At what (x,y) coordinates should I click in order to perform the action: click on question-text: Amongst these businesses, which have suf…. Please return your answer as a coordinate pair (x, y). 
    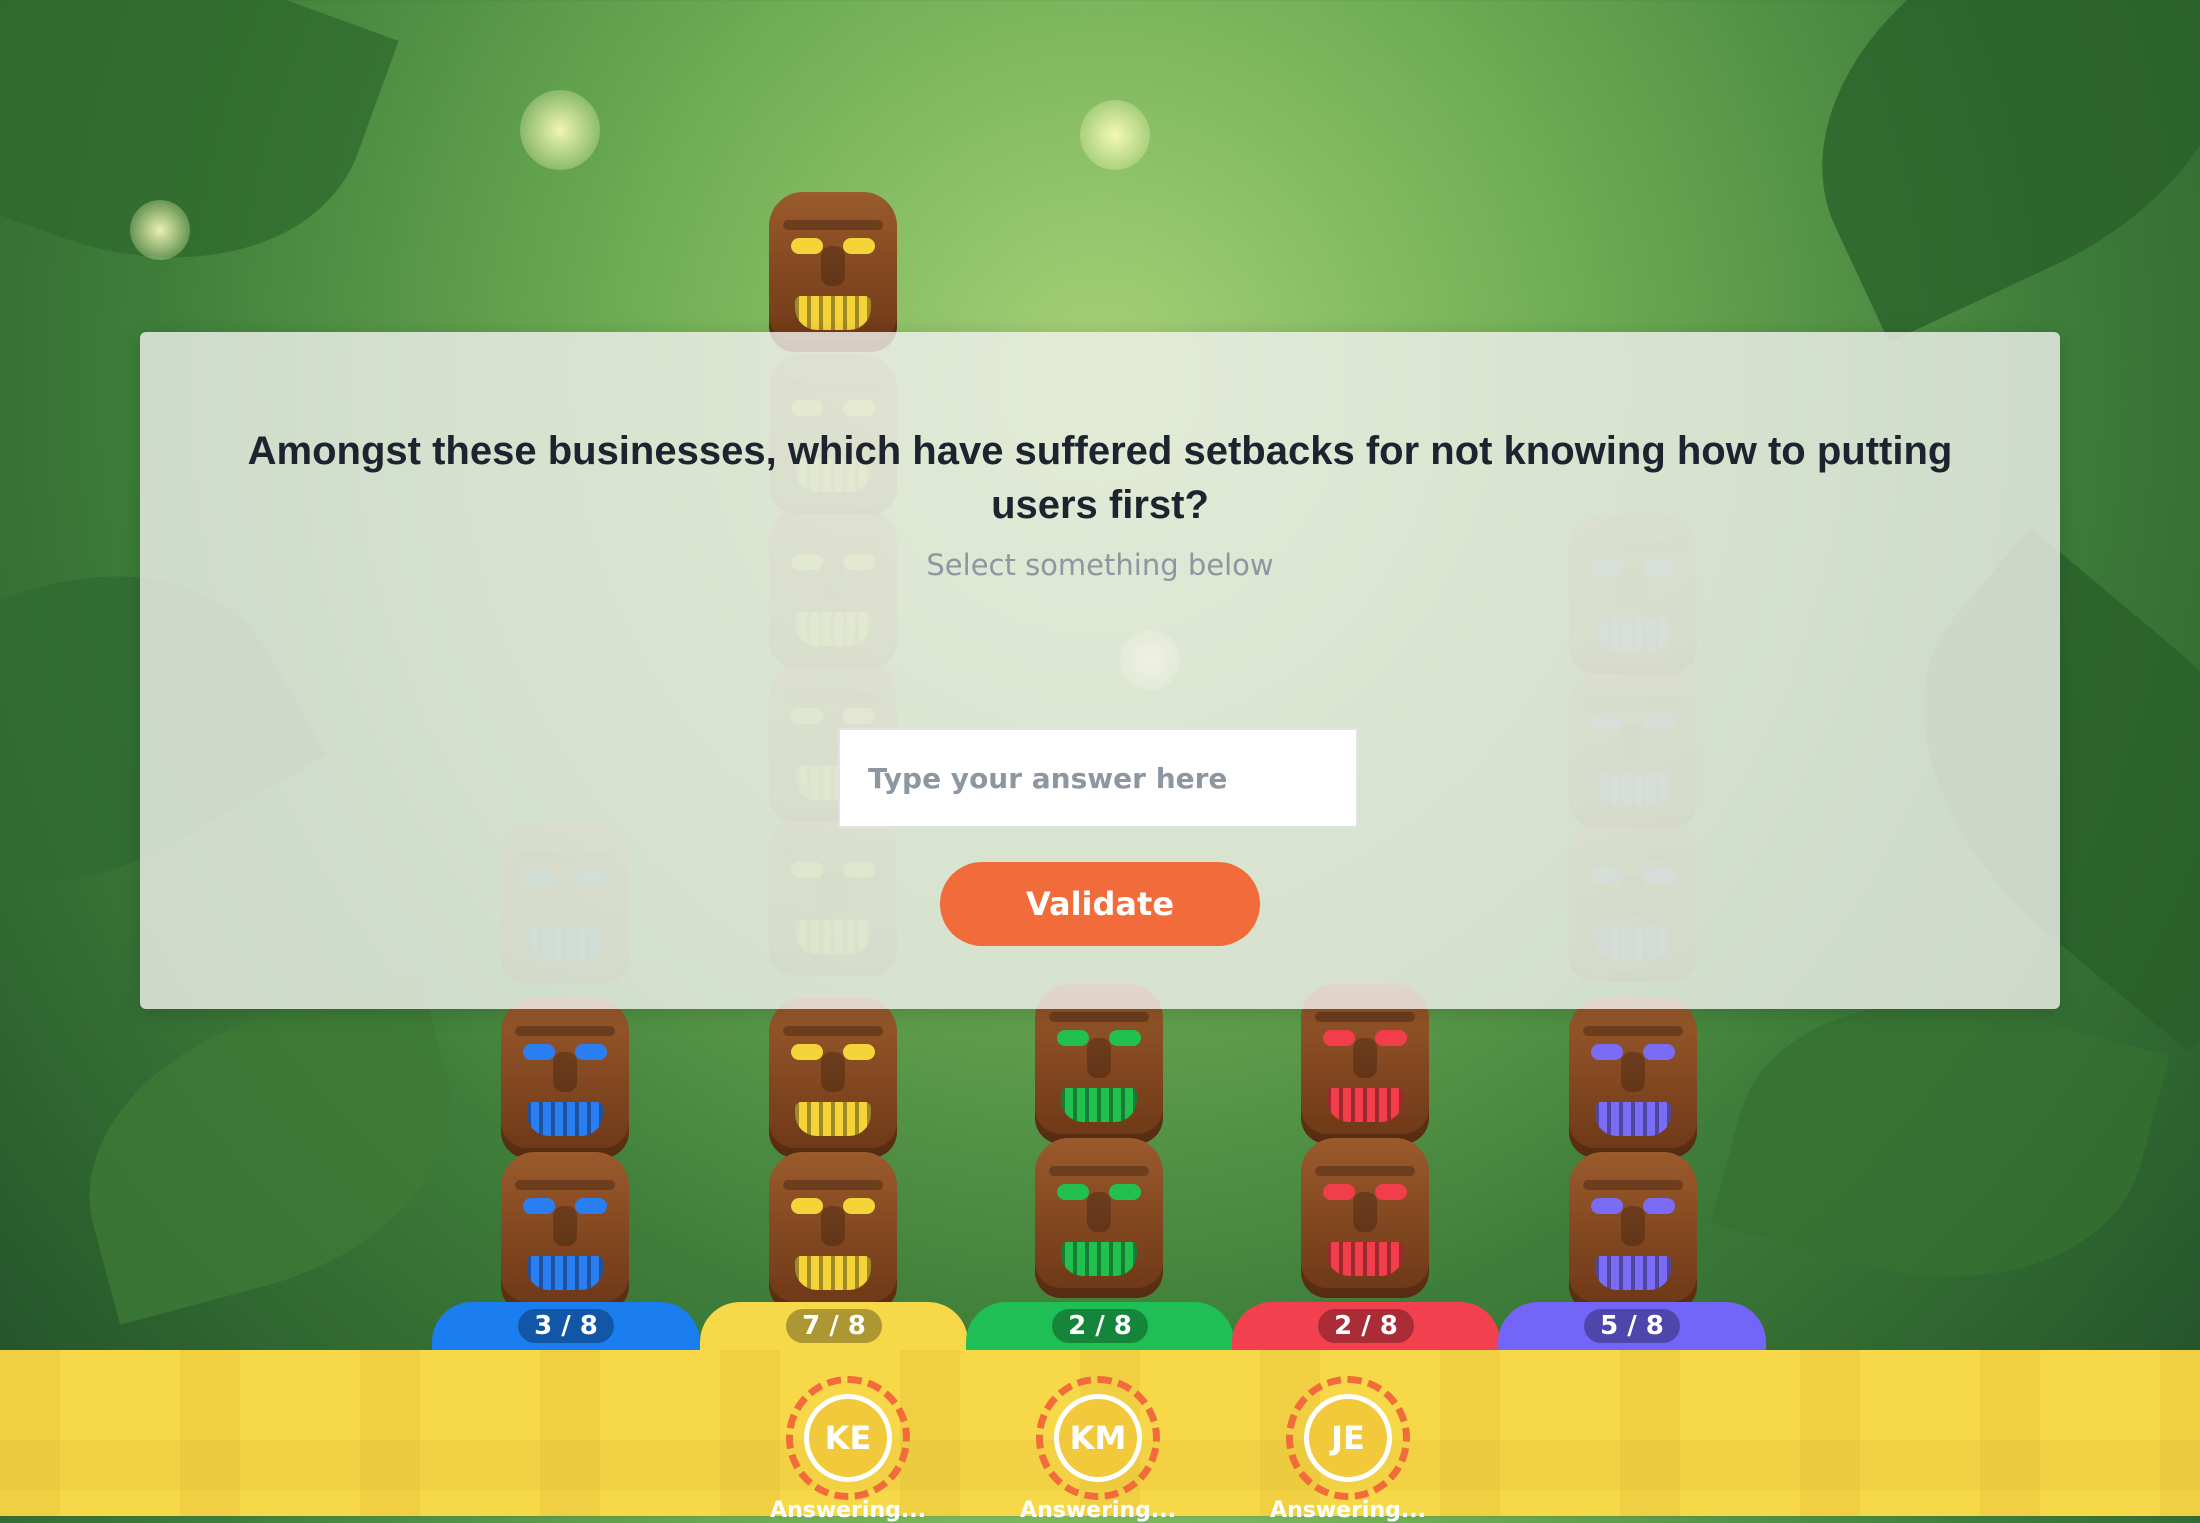
    Looking at the image, I should click on (1100, 478).